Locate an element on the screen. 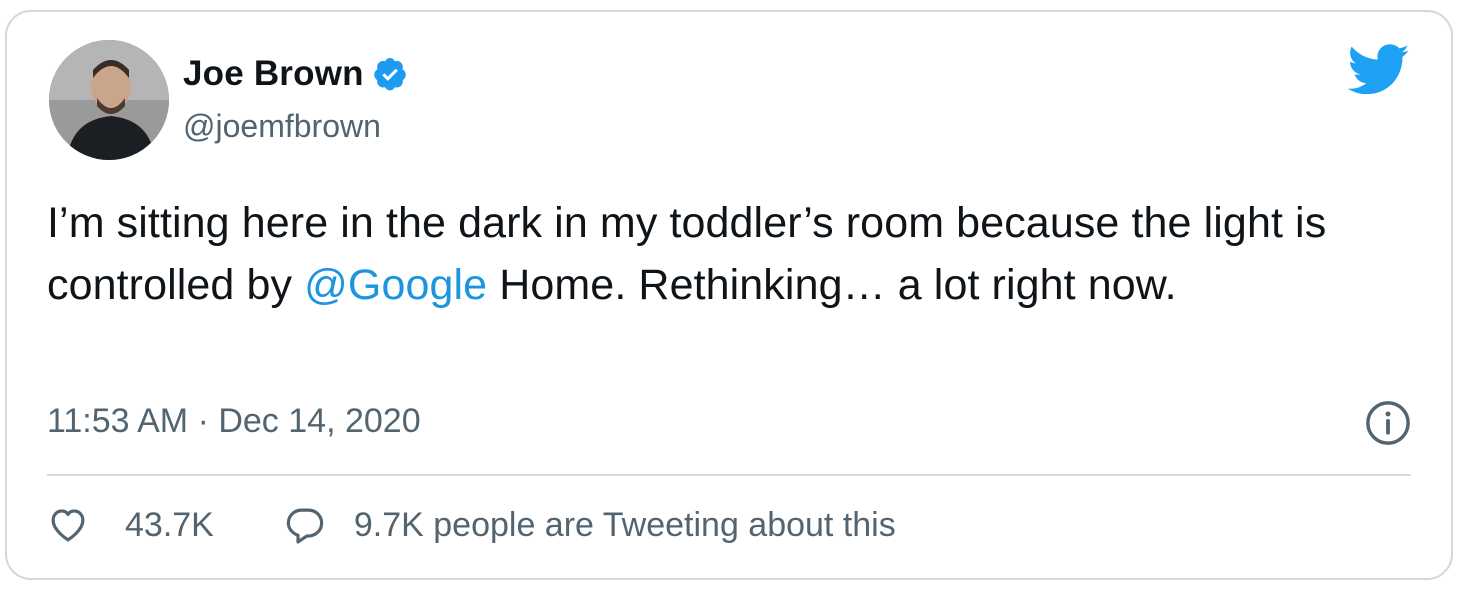  heart-icon is located at coordinates (68, 525).